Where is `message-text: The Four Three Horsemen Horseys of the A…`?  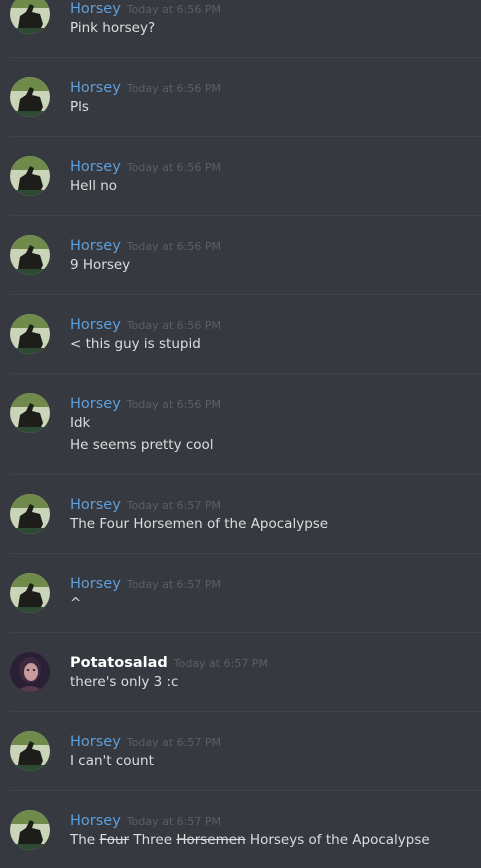
message-text: The Four Three Horsemen Horseys of the A… is located at coordinates (250, 840).